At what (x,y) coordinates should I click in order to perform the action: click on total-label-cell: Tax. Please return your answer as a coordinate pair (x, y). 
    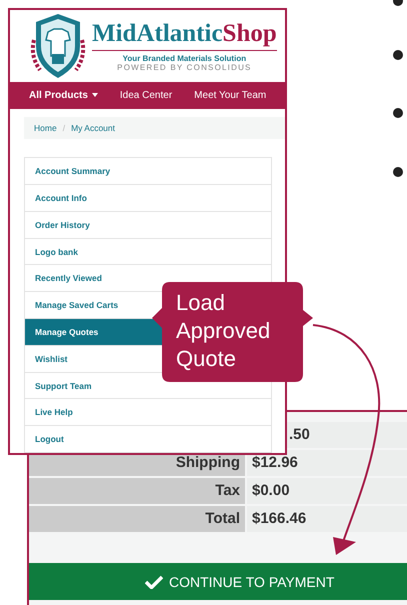
    Looking at the image, I should click on (137, 491).